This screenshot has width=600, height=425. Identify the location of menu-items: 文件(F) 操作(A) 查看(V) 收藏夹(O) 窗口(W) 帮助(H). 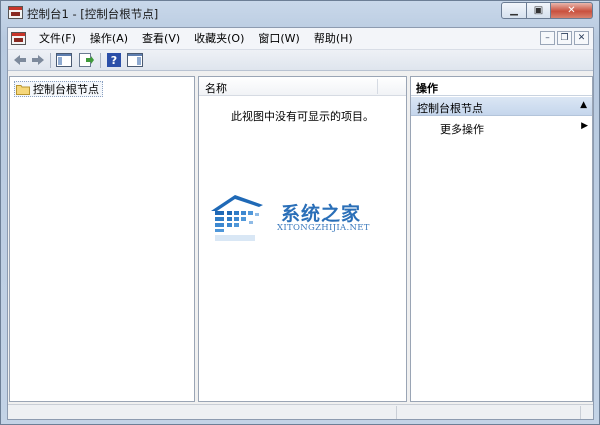
(196, 39).